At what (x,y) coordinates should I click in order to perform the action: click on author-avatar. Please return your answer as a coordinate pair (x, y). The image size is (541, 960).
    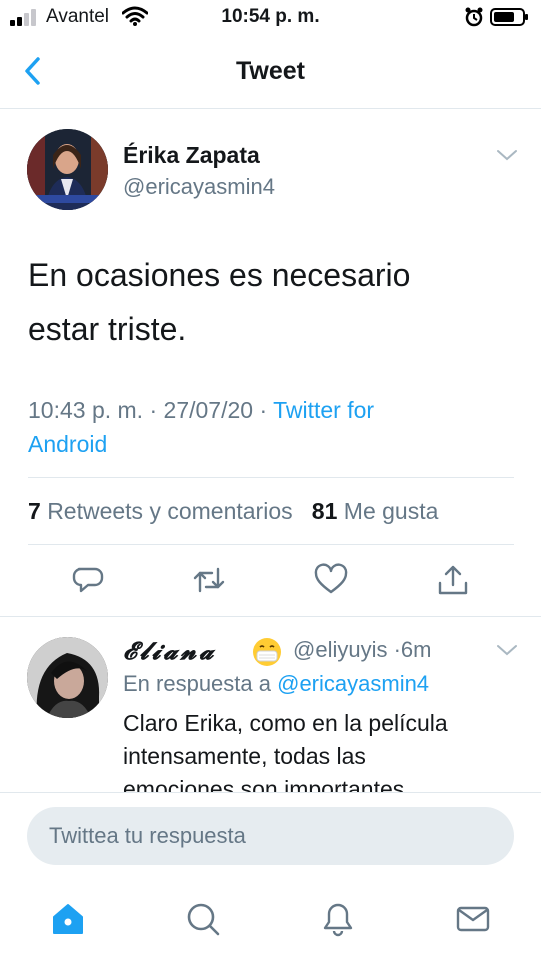
    Looking at the image, I should click on (67, 169).